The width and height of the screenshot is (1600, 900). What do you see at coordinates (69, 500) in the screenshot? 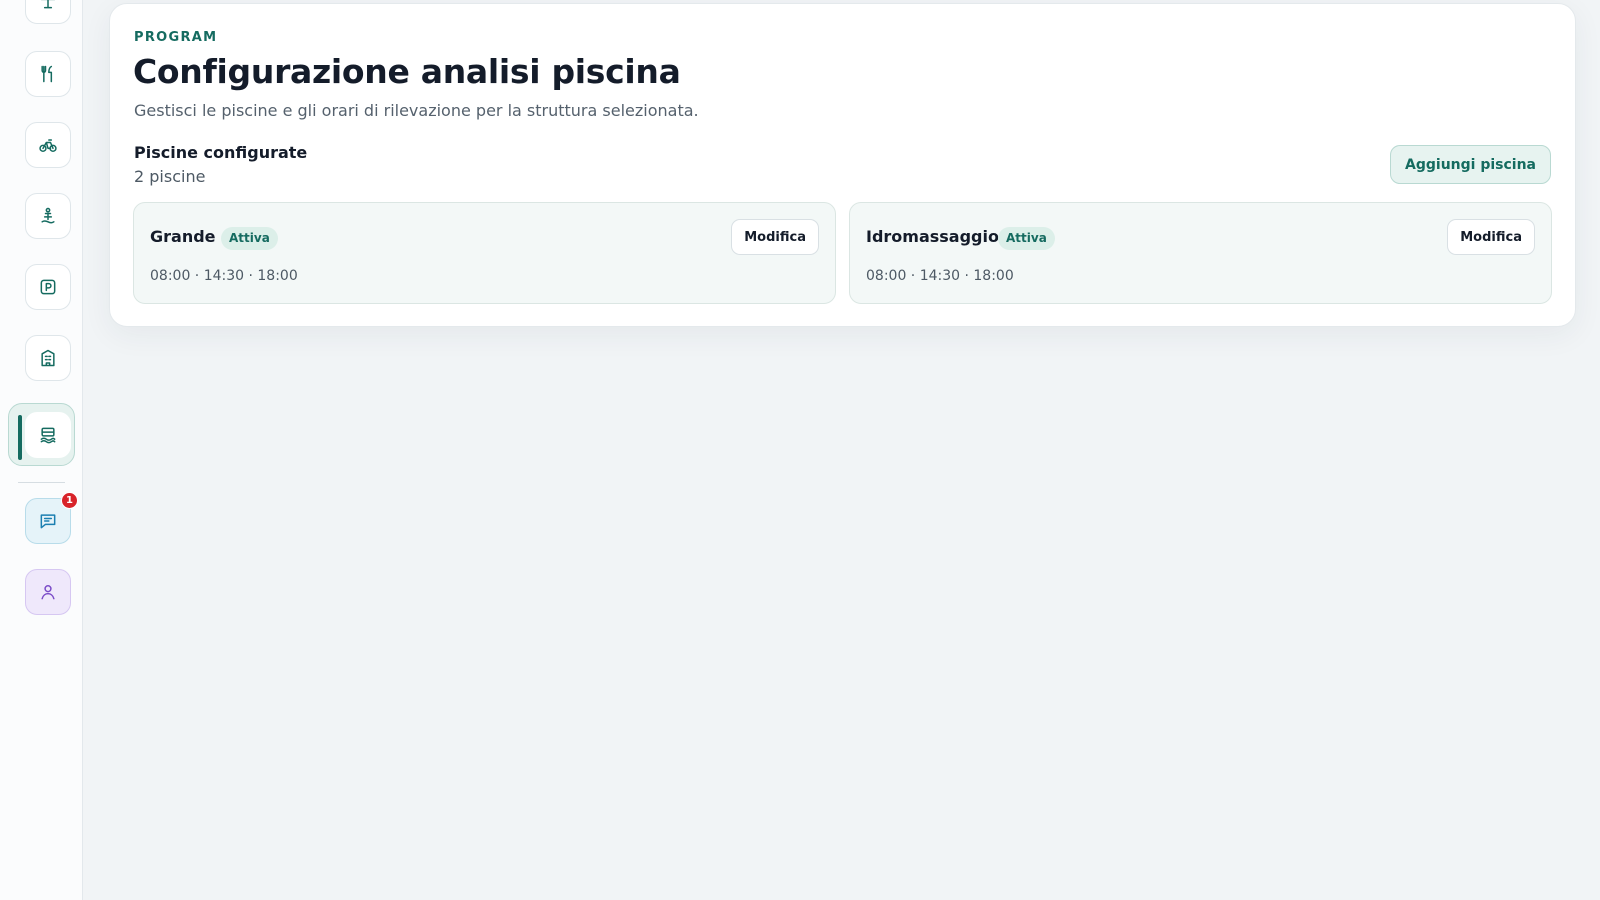
I see `notification-badge: 1` at bounding box center [69, 500].